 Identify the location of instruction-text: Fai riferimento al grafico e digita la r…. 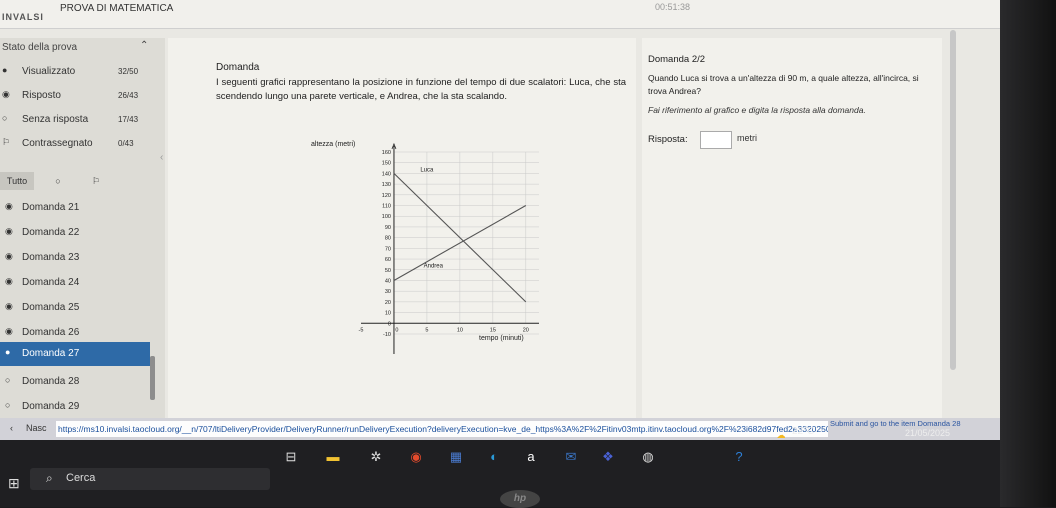
(757, 110).